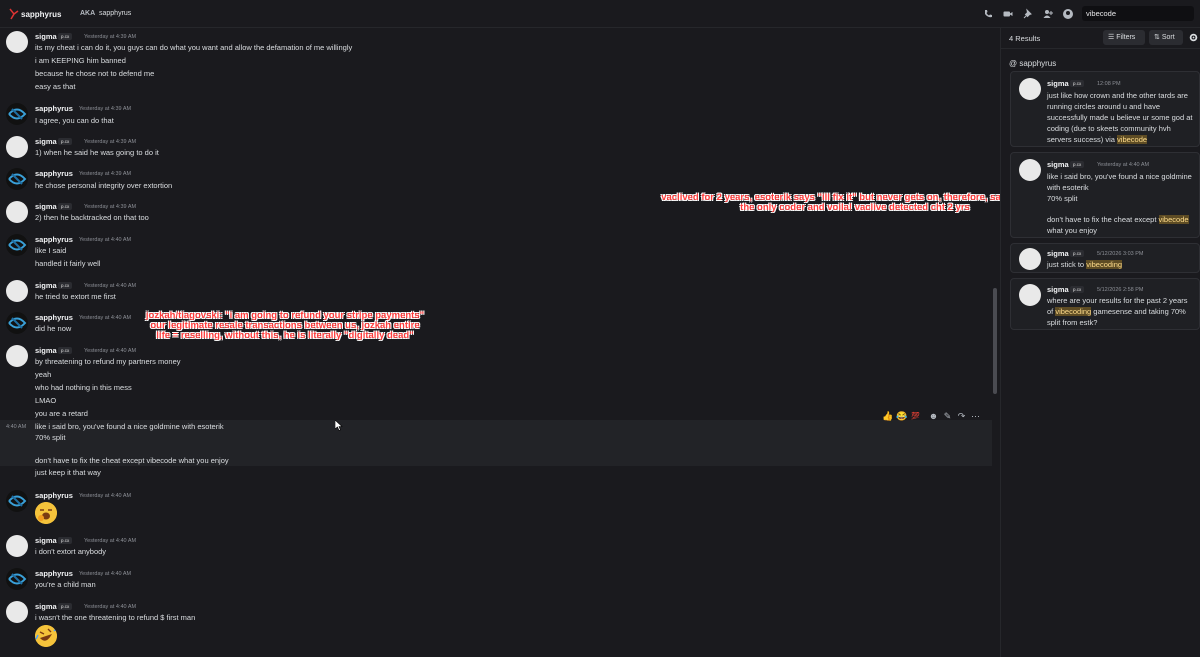 The image size is (1200, 657). What do you see at coordinates (97, 152) in the screenshot?
I see `message-text: 1) when he said he was going to do it` at bounding box center [97, 152].